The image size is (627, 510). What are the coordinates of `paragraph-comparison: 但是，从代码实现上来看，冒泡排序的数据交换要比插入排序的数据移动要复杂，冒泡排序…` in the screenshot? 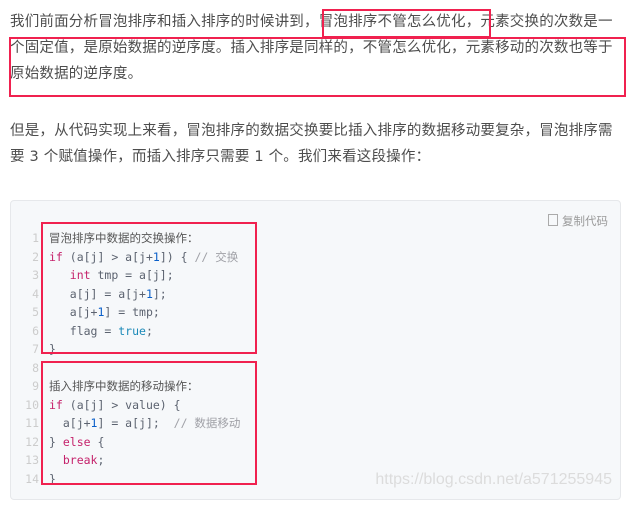 It's located at (311, 144).